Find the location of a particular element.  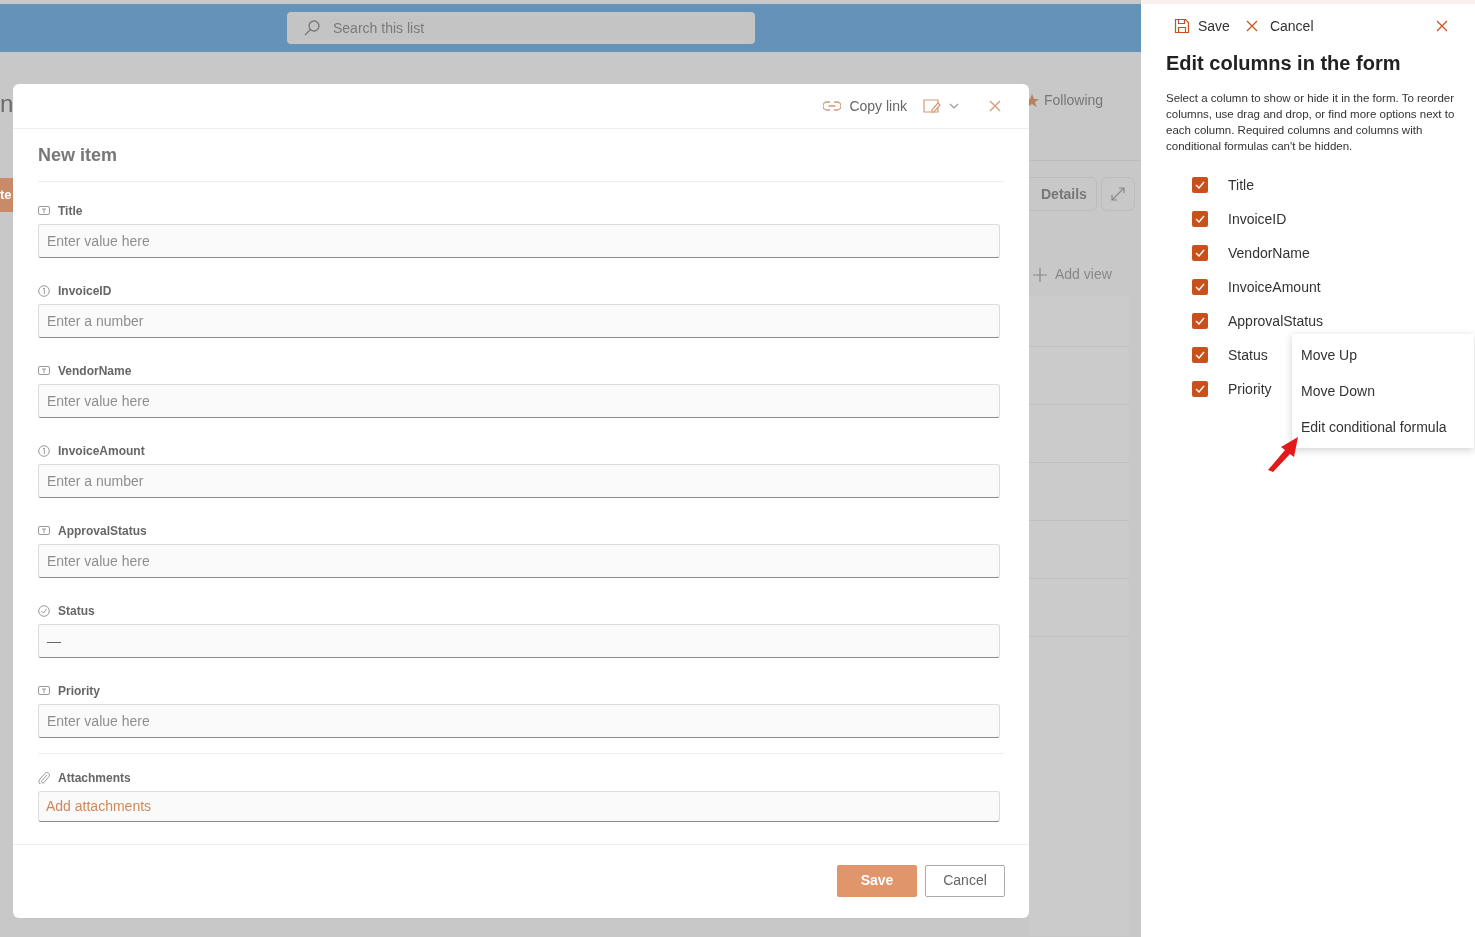

menu-item: Edit conditional formula is located at coordinates (1383, 427).